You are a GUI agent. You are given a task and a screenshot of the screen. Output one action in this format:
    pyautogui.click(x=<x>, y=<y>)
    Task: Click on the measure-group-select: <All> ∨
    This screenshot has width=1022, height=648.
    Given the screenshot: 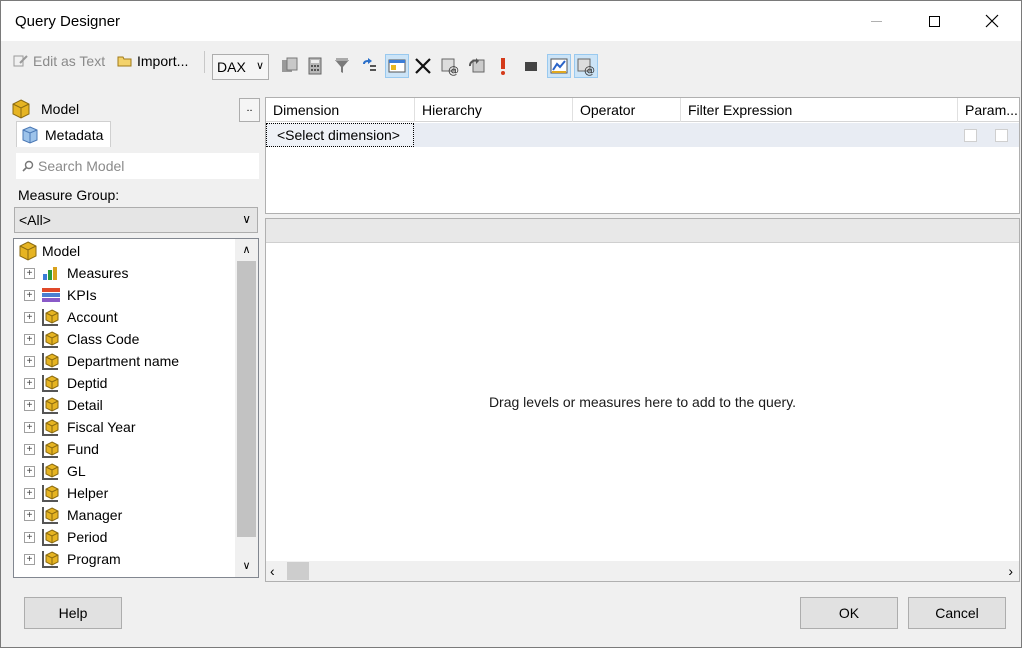 What is the action you would take?
    pyautogui.click(x=136, y=220)
    